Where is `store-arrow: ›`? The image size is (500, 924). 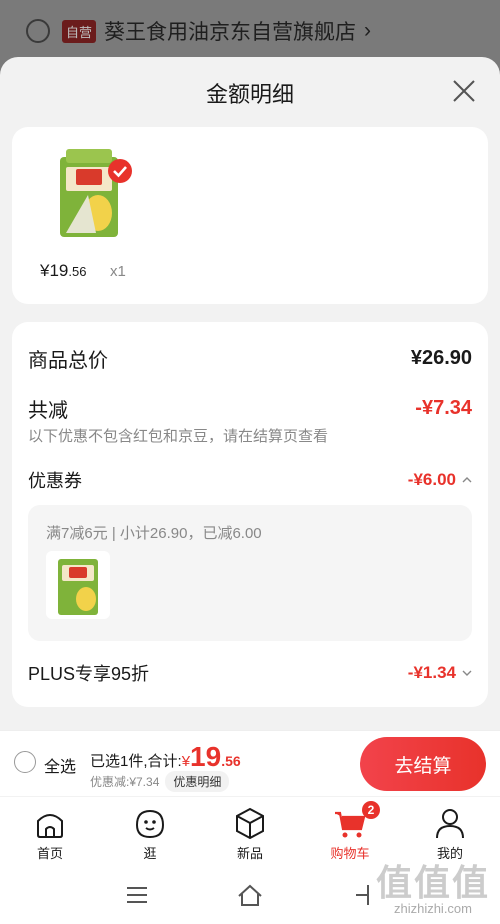
store-arrow: › is located at coordinates (368, 30).